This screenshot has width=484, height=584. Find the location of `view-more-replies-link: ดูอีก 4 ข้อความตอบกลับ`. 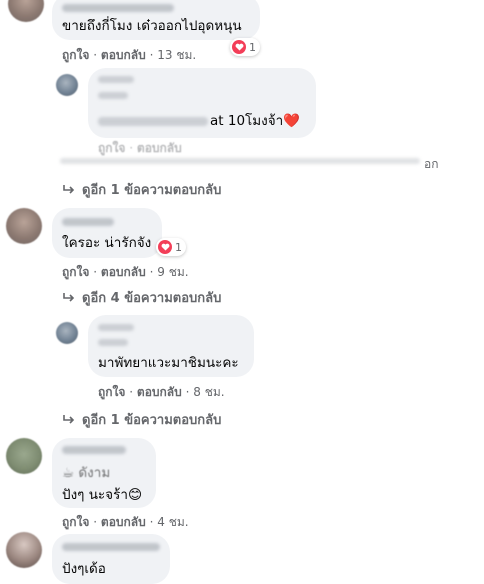

view-more-replies-link: ดูอีก 4 ข้อความตอบกลับ is located at coordinates (141, 297).